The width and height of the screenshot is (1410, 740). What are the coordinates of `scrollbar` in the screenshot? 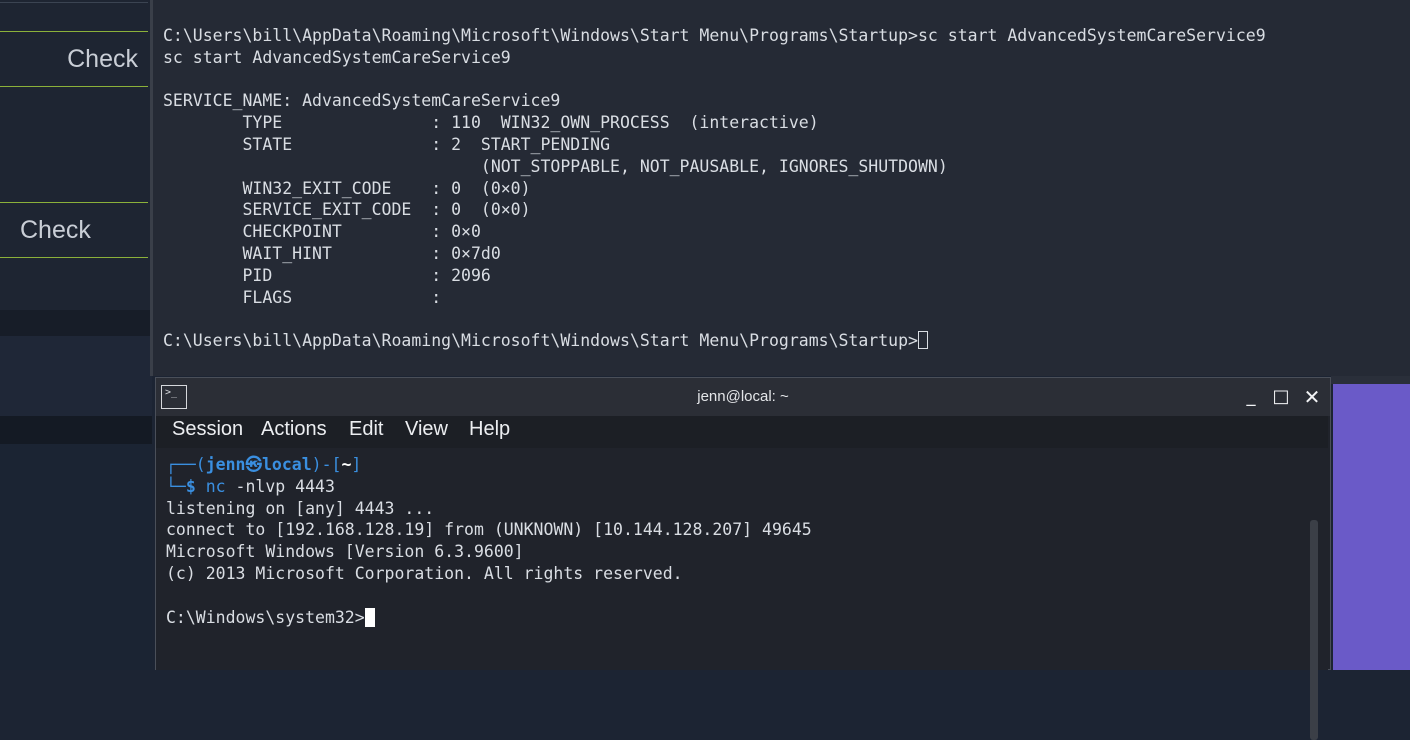 It's located at (1314, 630).